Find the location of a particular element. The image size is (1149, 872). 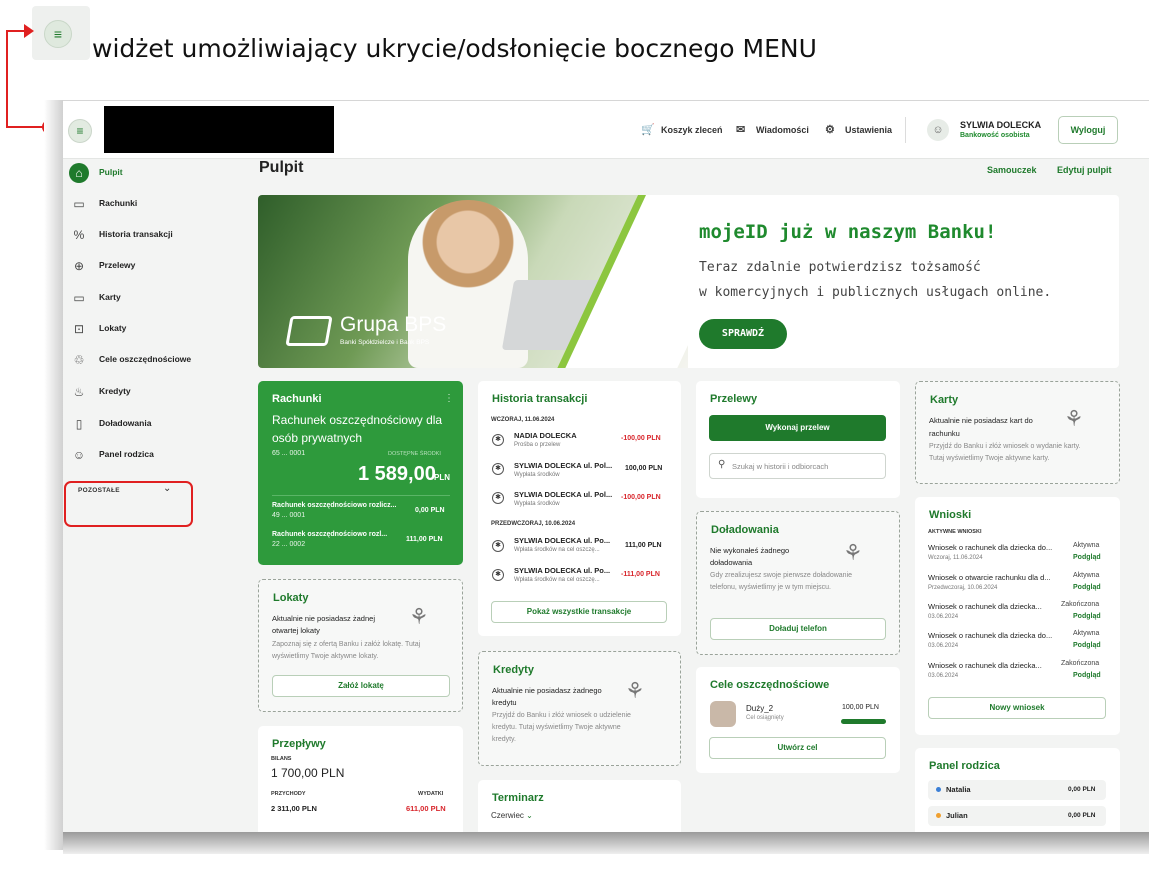

sidebar-item-doladowania: ▯ Doładowania is located at coordinates (155, 424).